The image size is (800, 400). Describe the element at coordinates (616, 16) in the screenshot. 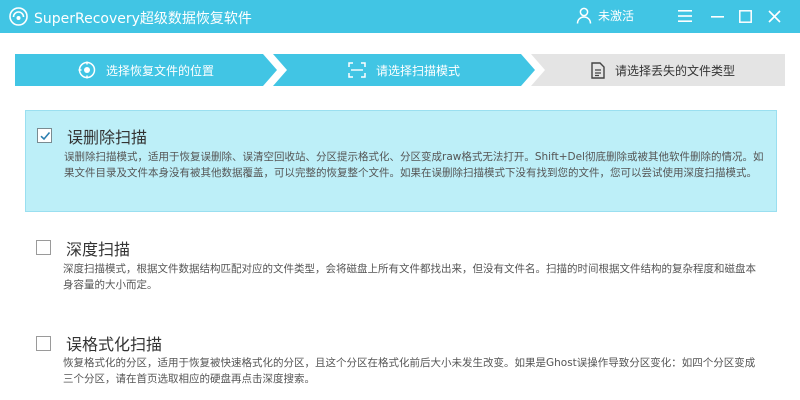

I see `activation-status: 未激活` at that location.